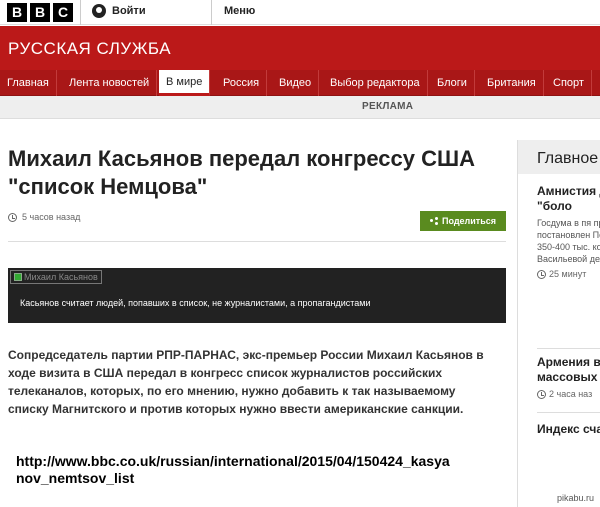  What do you see at coordinates (129, 11) in the screenshot?
I see `signin-label: Войти` at bounding box center [129, 11].